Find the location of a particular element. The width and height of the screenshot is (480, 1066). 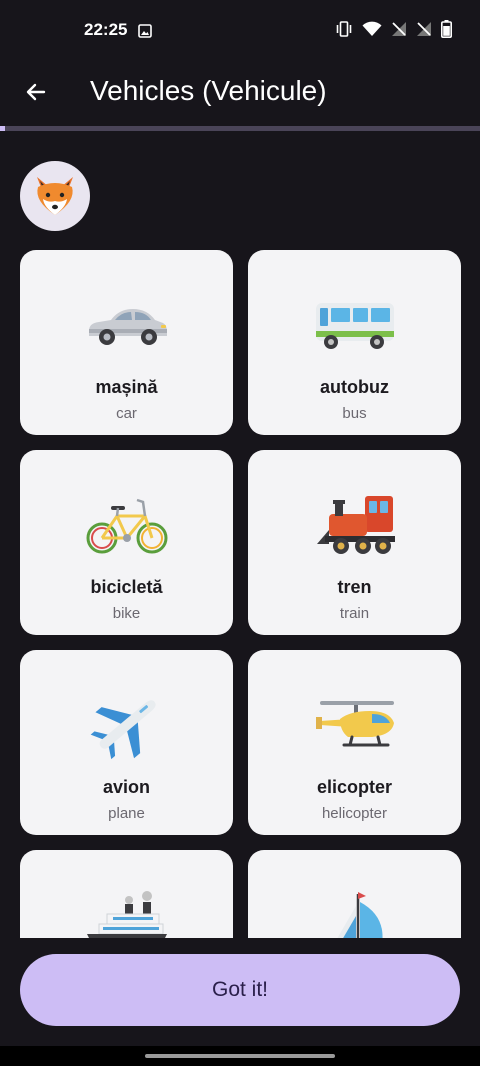

car-icon is located at coordinates (126, 325).